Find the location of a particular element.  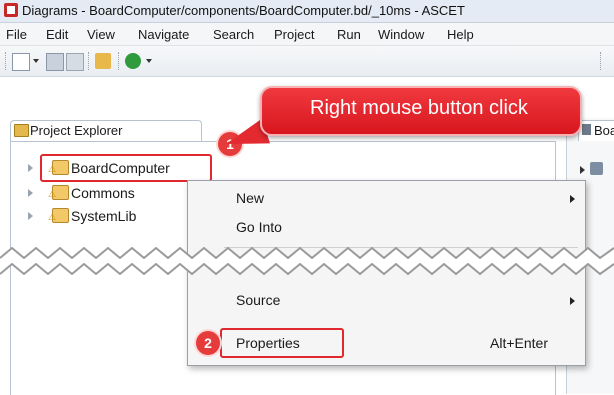

highlight-boardcomputer is located at coordinates (126, 168).